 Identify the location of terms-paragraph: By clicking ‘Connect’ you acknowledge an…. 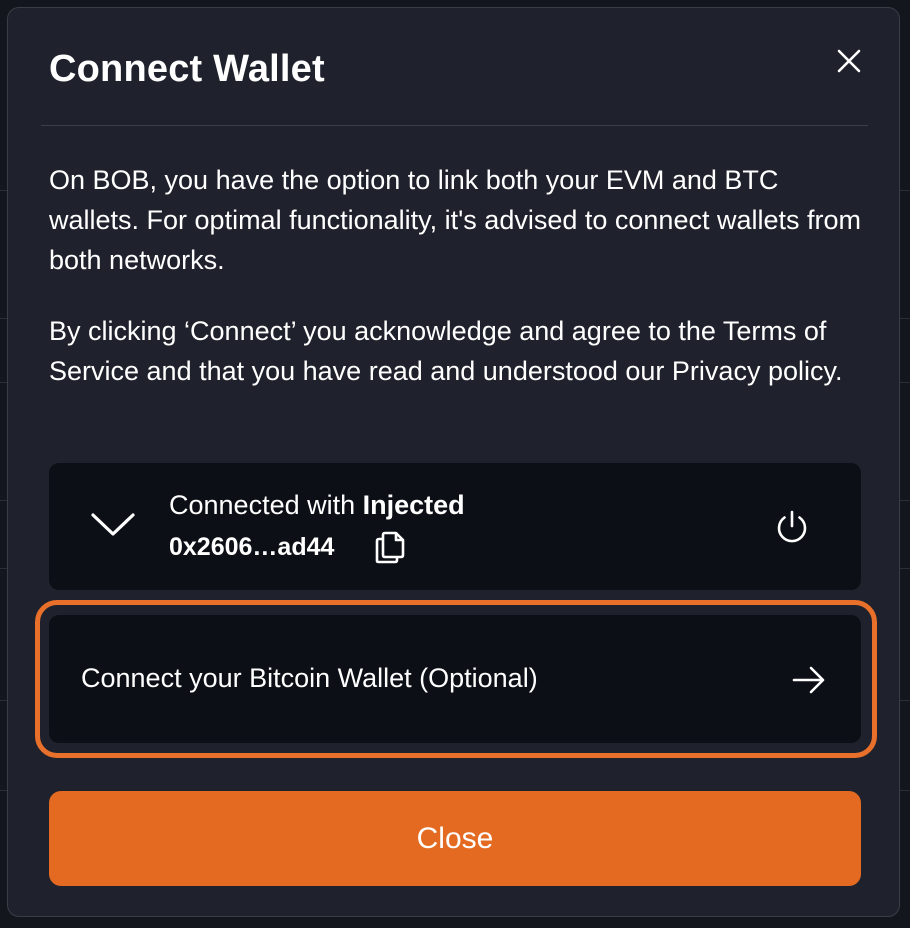
(446, 351).